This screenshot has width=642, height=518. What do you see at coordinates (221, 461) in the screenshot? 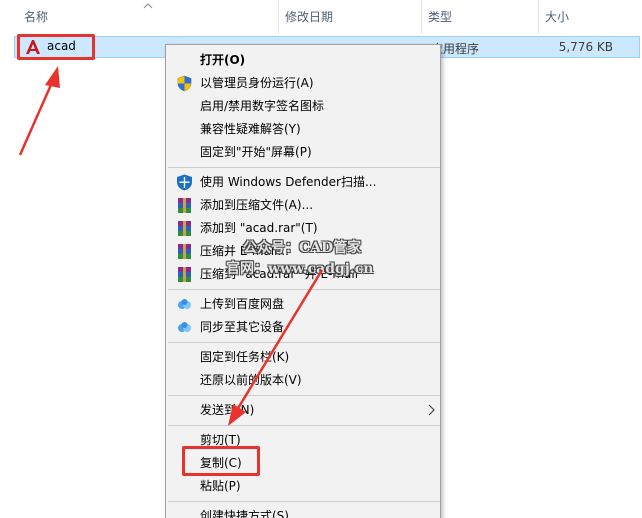
I see `highlight-box-copy` at bounding box center [221, 461].